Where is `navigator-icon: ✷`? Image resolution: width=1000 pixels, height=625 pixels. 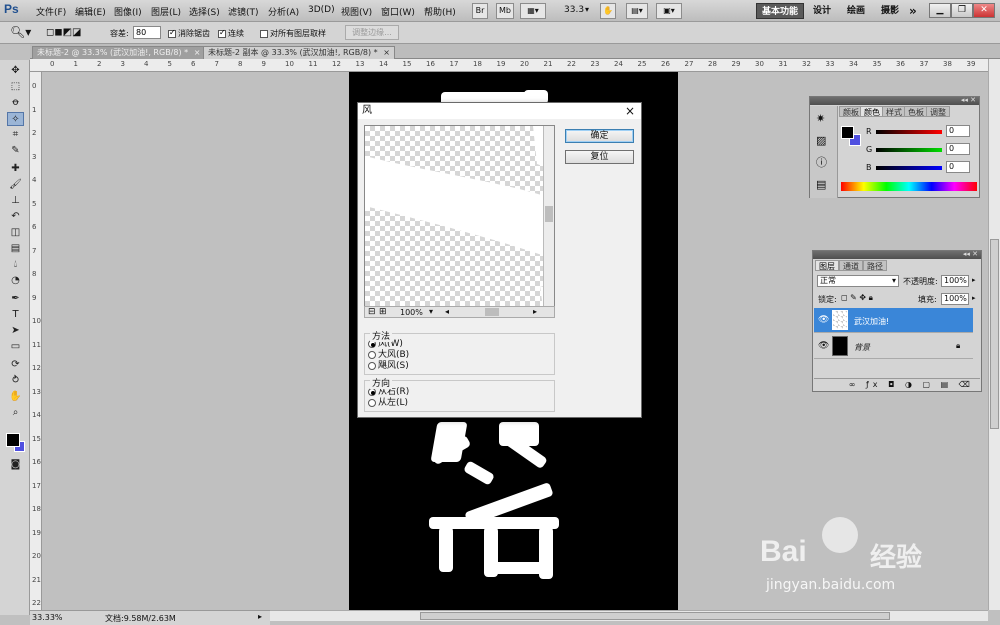
navigator-icon: ✷ is located at coordinates (820, 118).